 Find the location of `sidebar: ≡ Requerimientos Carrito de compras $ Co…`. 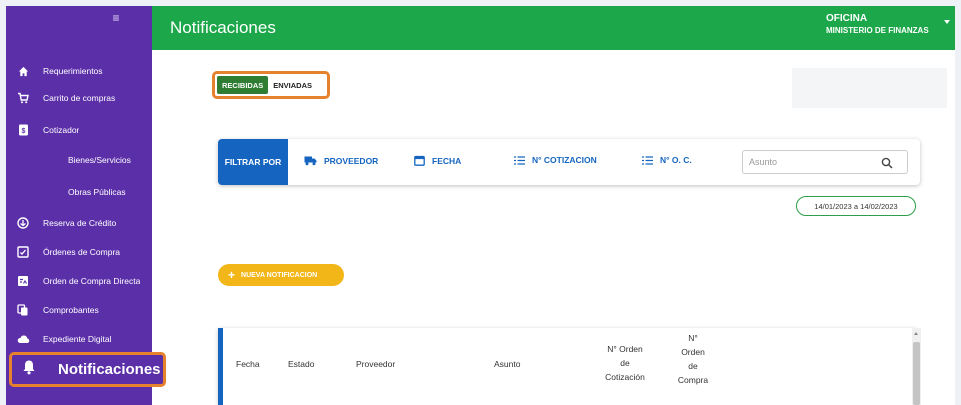

sidebar: ≡ Requerimientos Carrito de compras $ Co… is located at coordinates (79, 205).